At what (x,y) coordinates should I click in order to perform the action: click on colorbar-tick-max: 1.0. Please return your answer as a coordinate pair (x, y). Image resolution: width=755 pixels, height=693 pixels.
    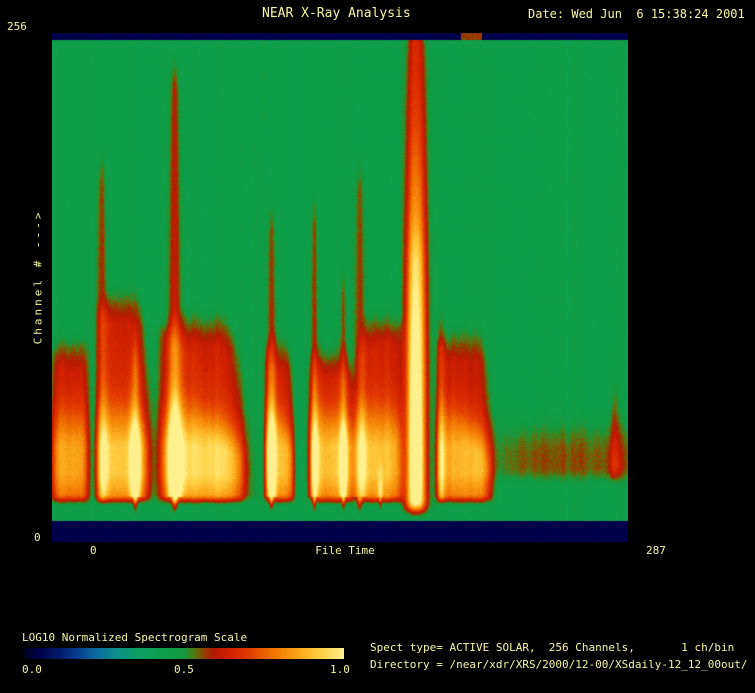
    Looking at the image, I should click on (340, 669).